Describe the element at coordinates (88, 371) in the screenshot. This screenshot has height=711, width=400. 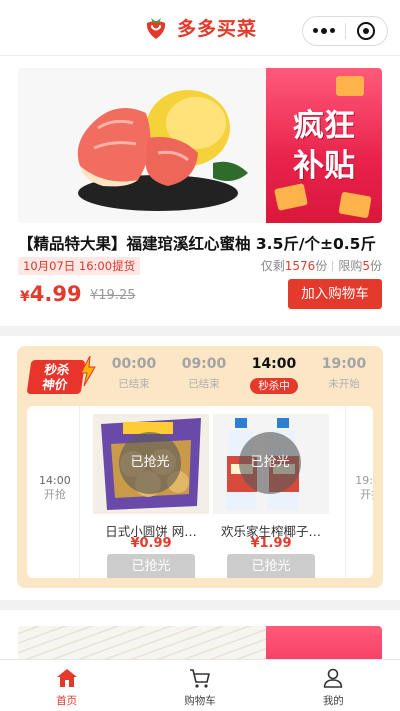
I see `lightning-icon` at that location.